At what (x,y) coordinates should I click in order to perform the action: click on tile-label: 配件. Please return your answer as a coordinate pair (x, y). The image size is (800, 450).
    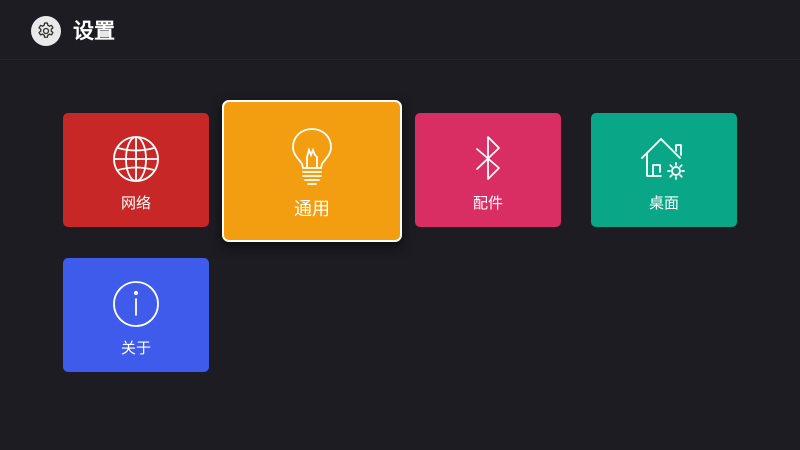
    Looking at the image, I should click on (487, 203).